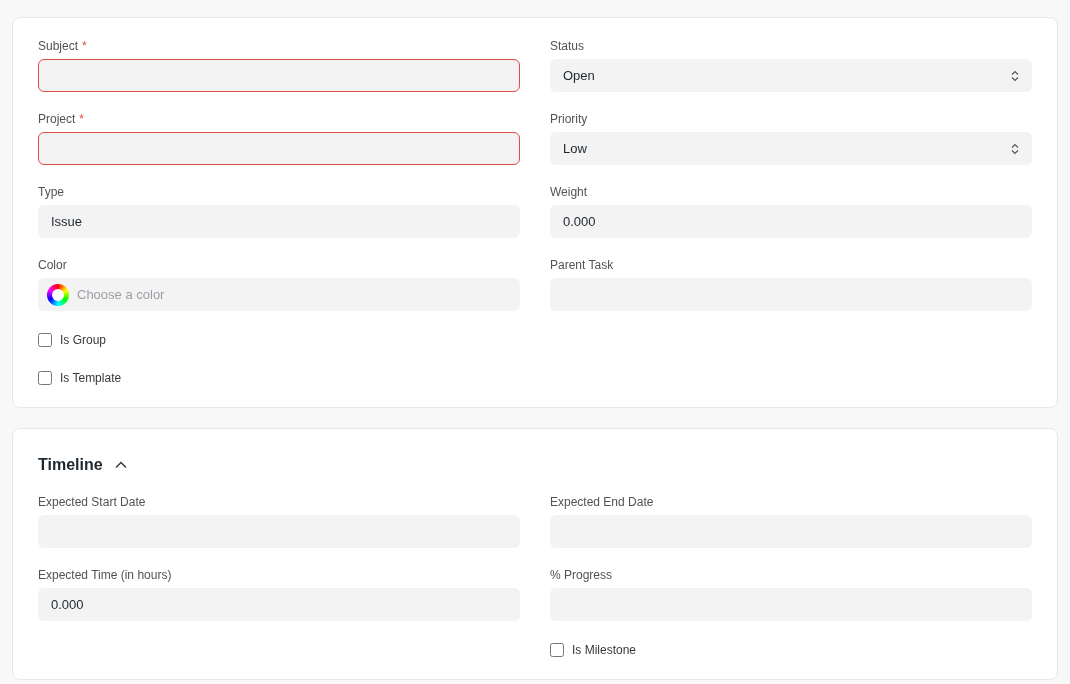 The image size is (1070, 684). What do you see at coordinates (604, 650) in the screenshot?
I see `checkbox-label: Is Milestone` at bounding box center [604, 650].